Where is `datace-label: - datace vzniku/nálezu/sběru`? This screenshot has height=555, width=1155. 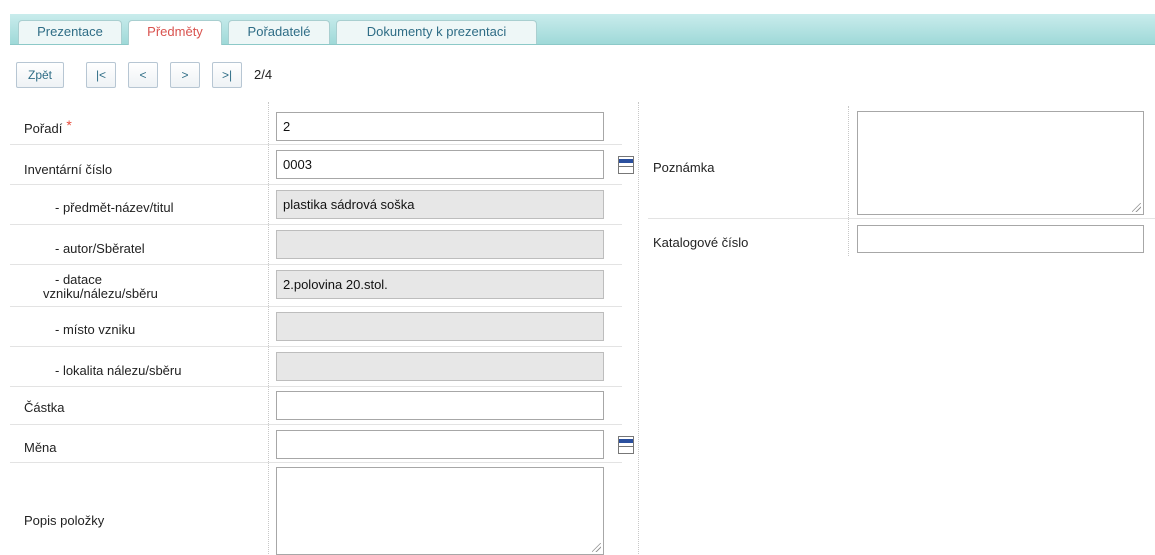
datace-label: - datace vzniku/nálezu/sběru is located at coordinates (100, 286).